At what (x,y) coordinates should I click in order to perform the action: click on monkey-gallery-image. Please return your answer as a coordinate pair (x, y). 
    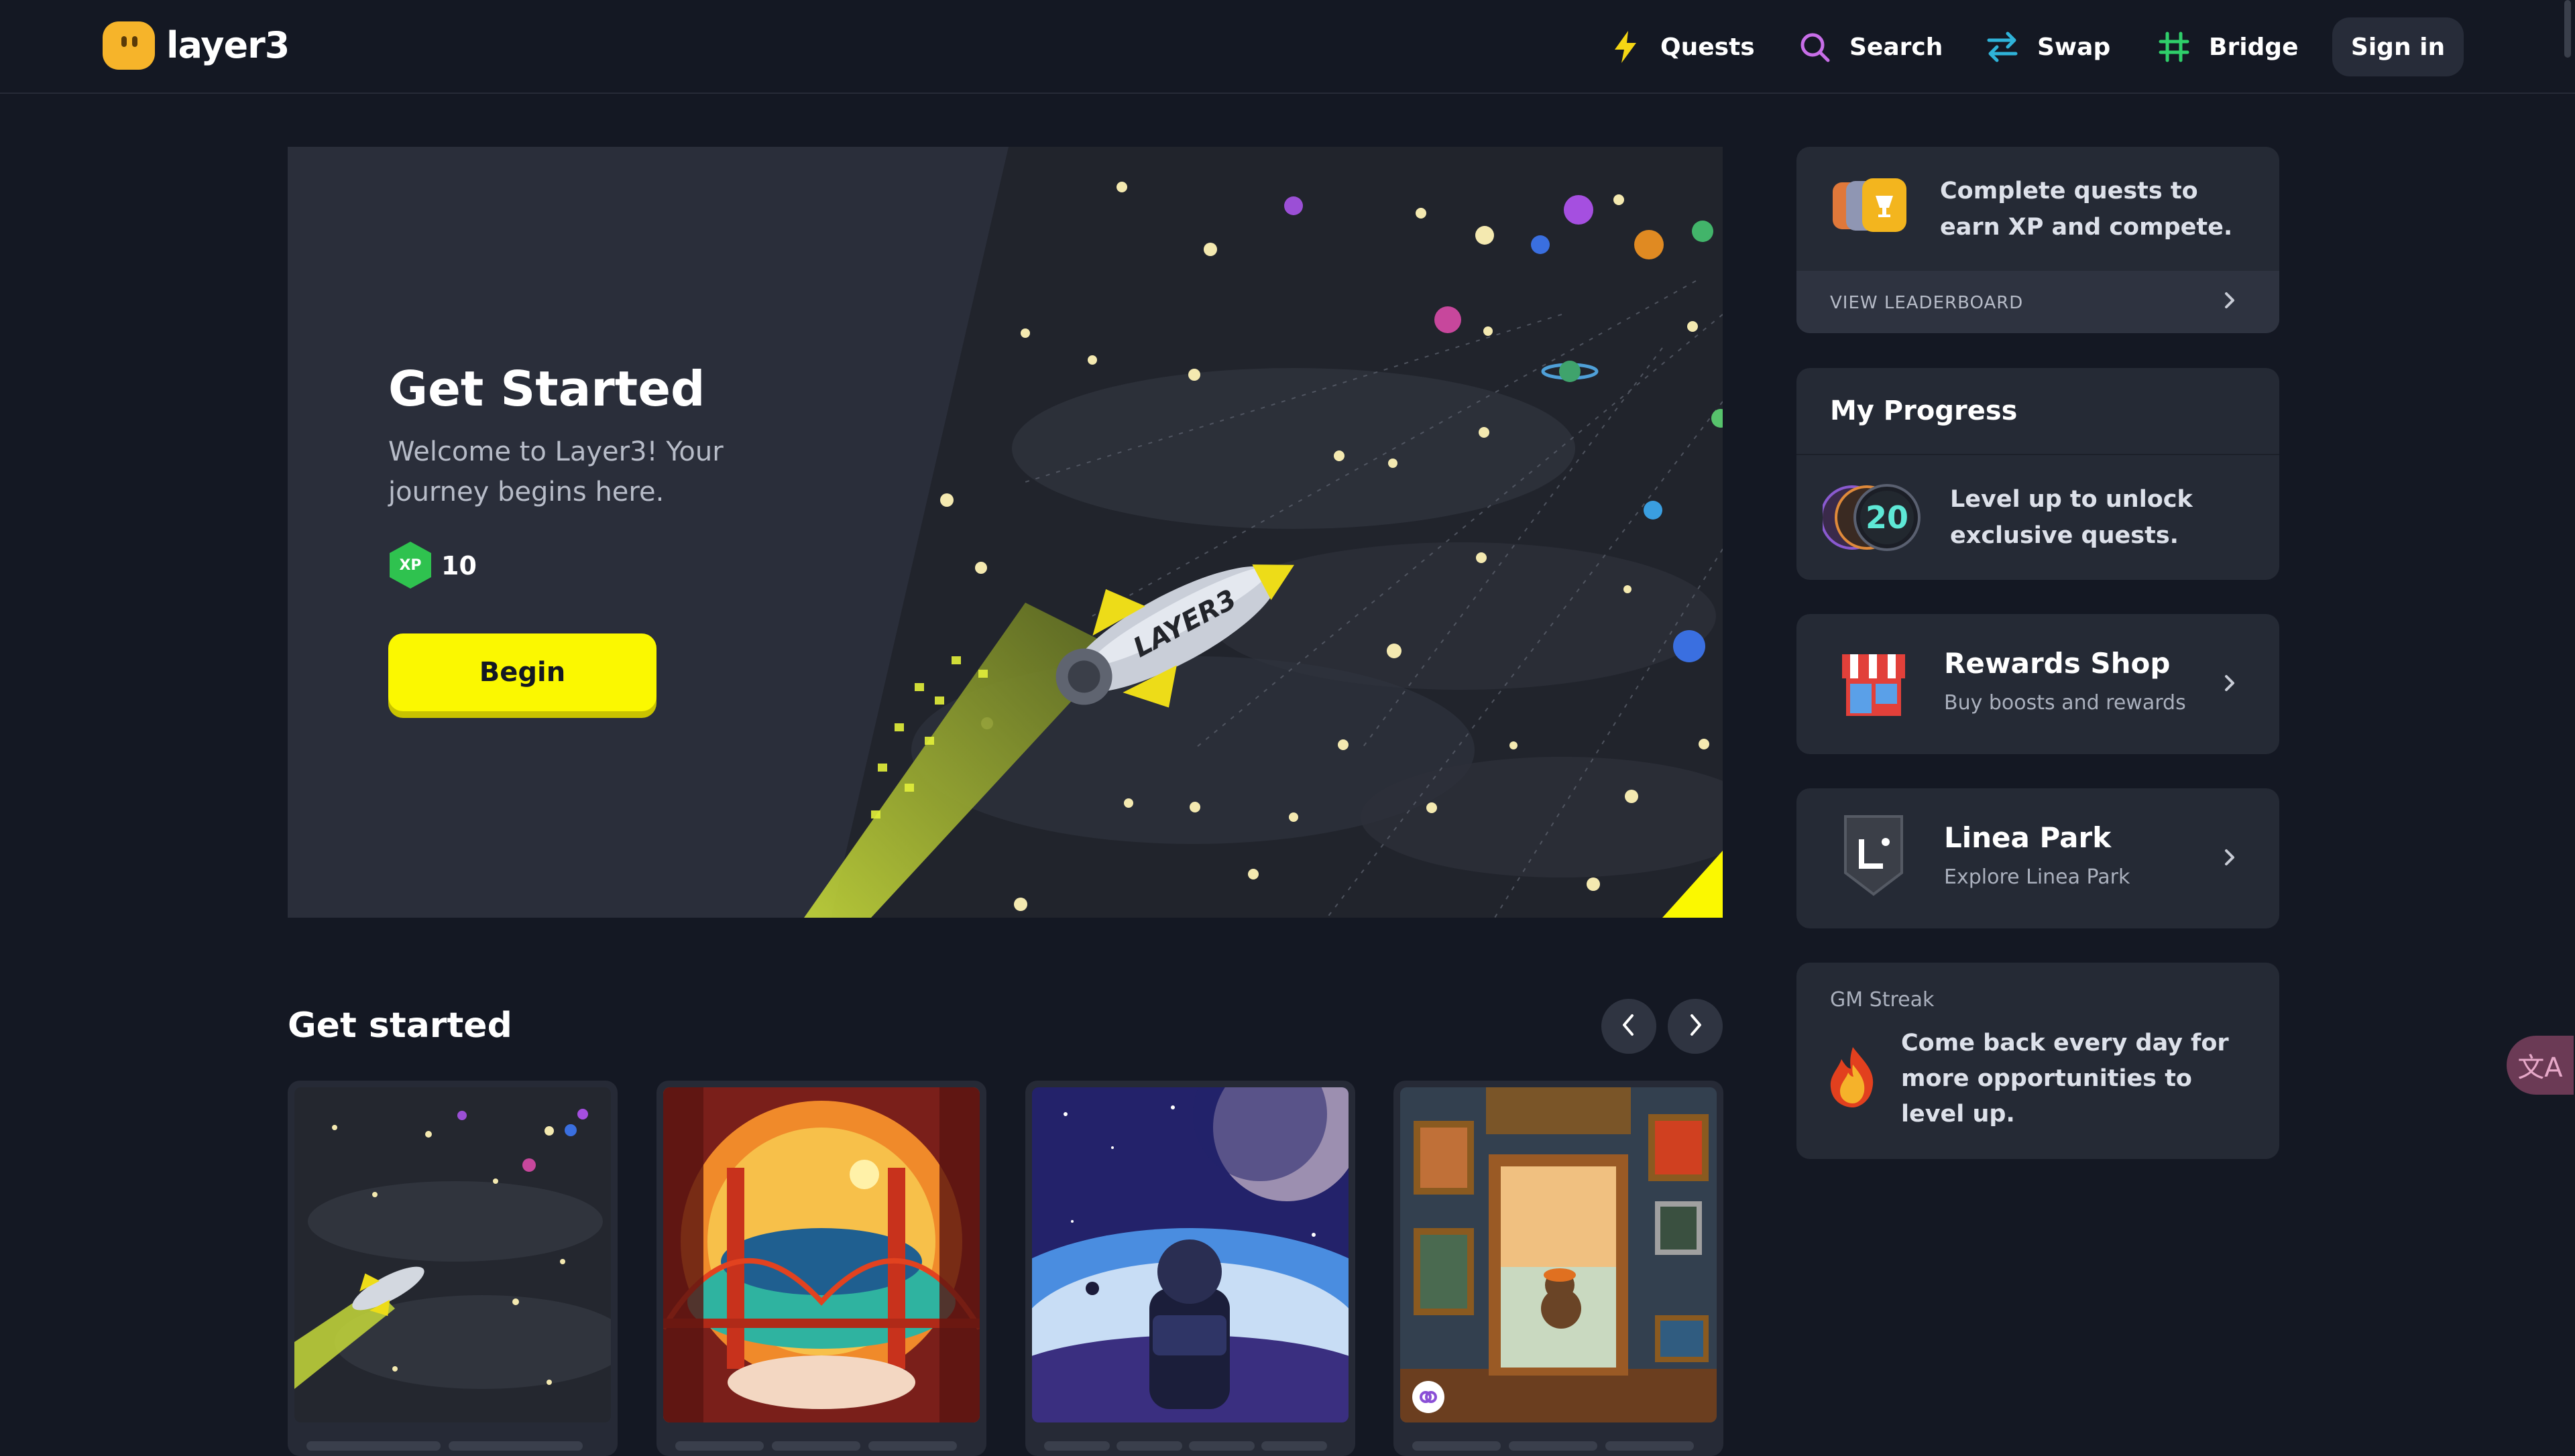
    Looking at the image, I should click on (1558, 1254).